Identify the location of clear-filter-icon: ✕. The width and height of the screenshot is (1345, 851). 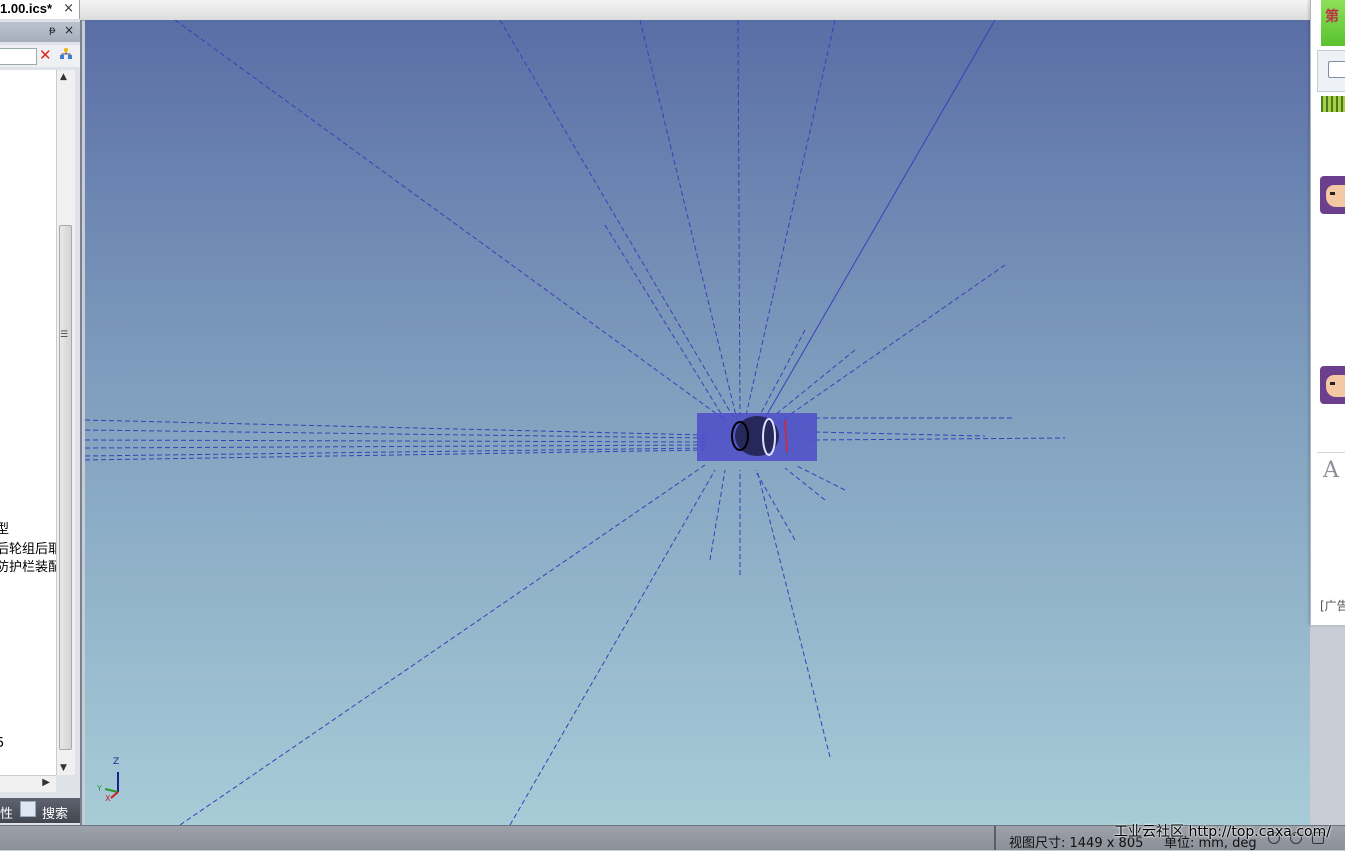
(45, 55).